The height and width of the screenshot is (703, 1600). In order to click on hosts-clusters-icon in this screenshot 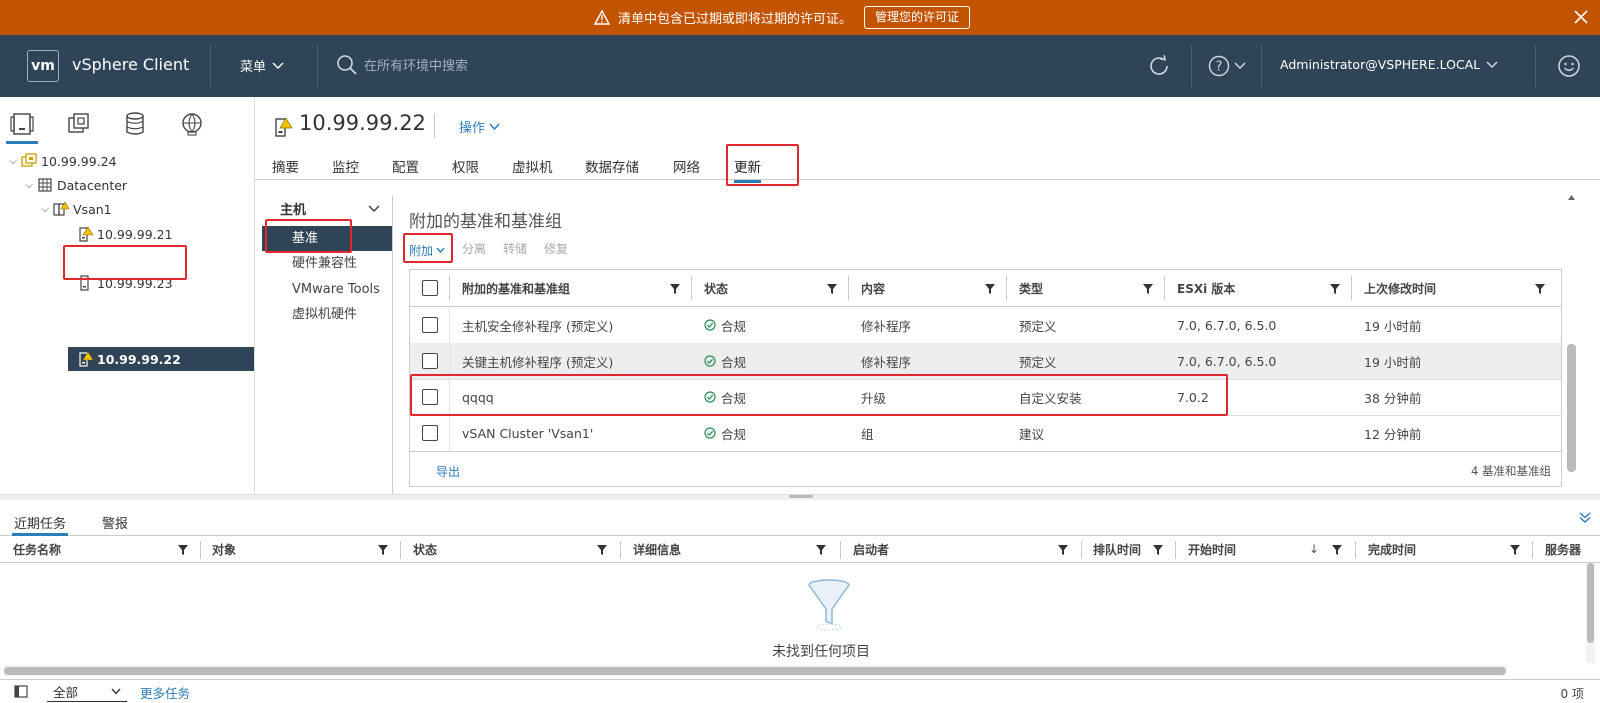, I will do `click(22, 127)`.